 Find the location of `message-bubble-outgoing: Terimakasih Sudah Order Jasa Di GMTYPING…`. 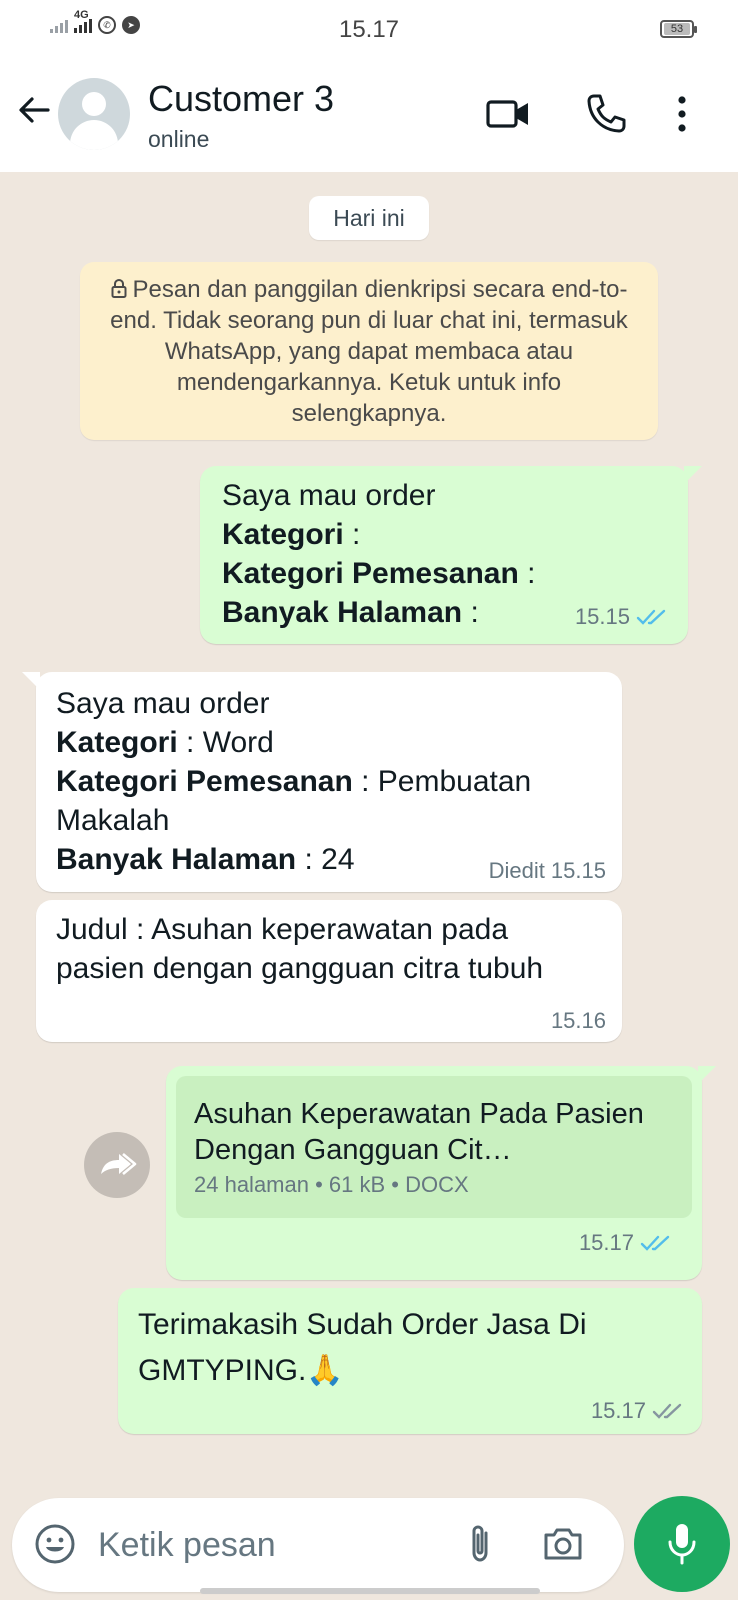

message-bubble-outgoing: Terimakasih Sudah Order Jasa Di GMTYPING… is located at coordinates (410, 1361).